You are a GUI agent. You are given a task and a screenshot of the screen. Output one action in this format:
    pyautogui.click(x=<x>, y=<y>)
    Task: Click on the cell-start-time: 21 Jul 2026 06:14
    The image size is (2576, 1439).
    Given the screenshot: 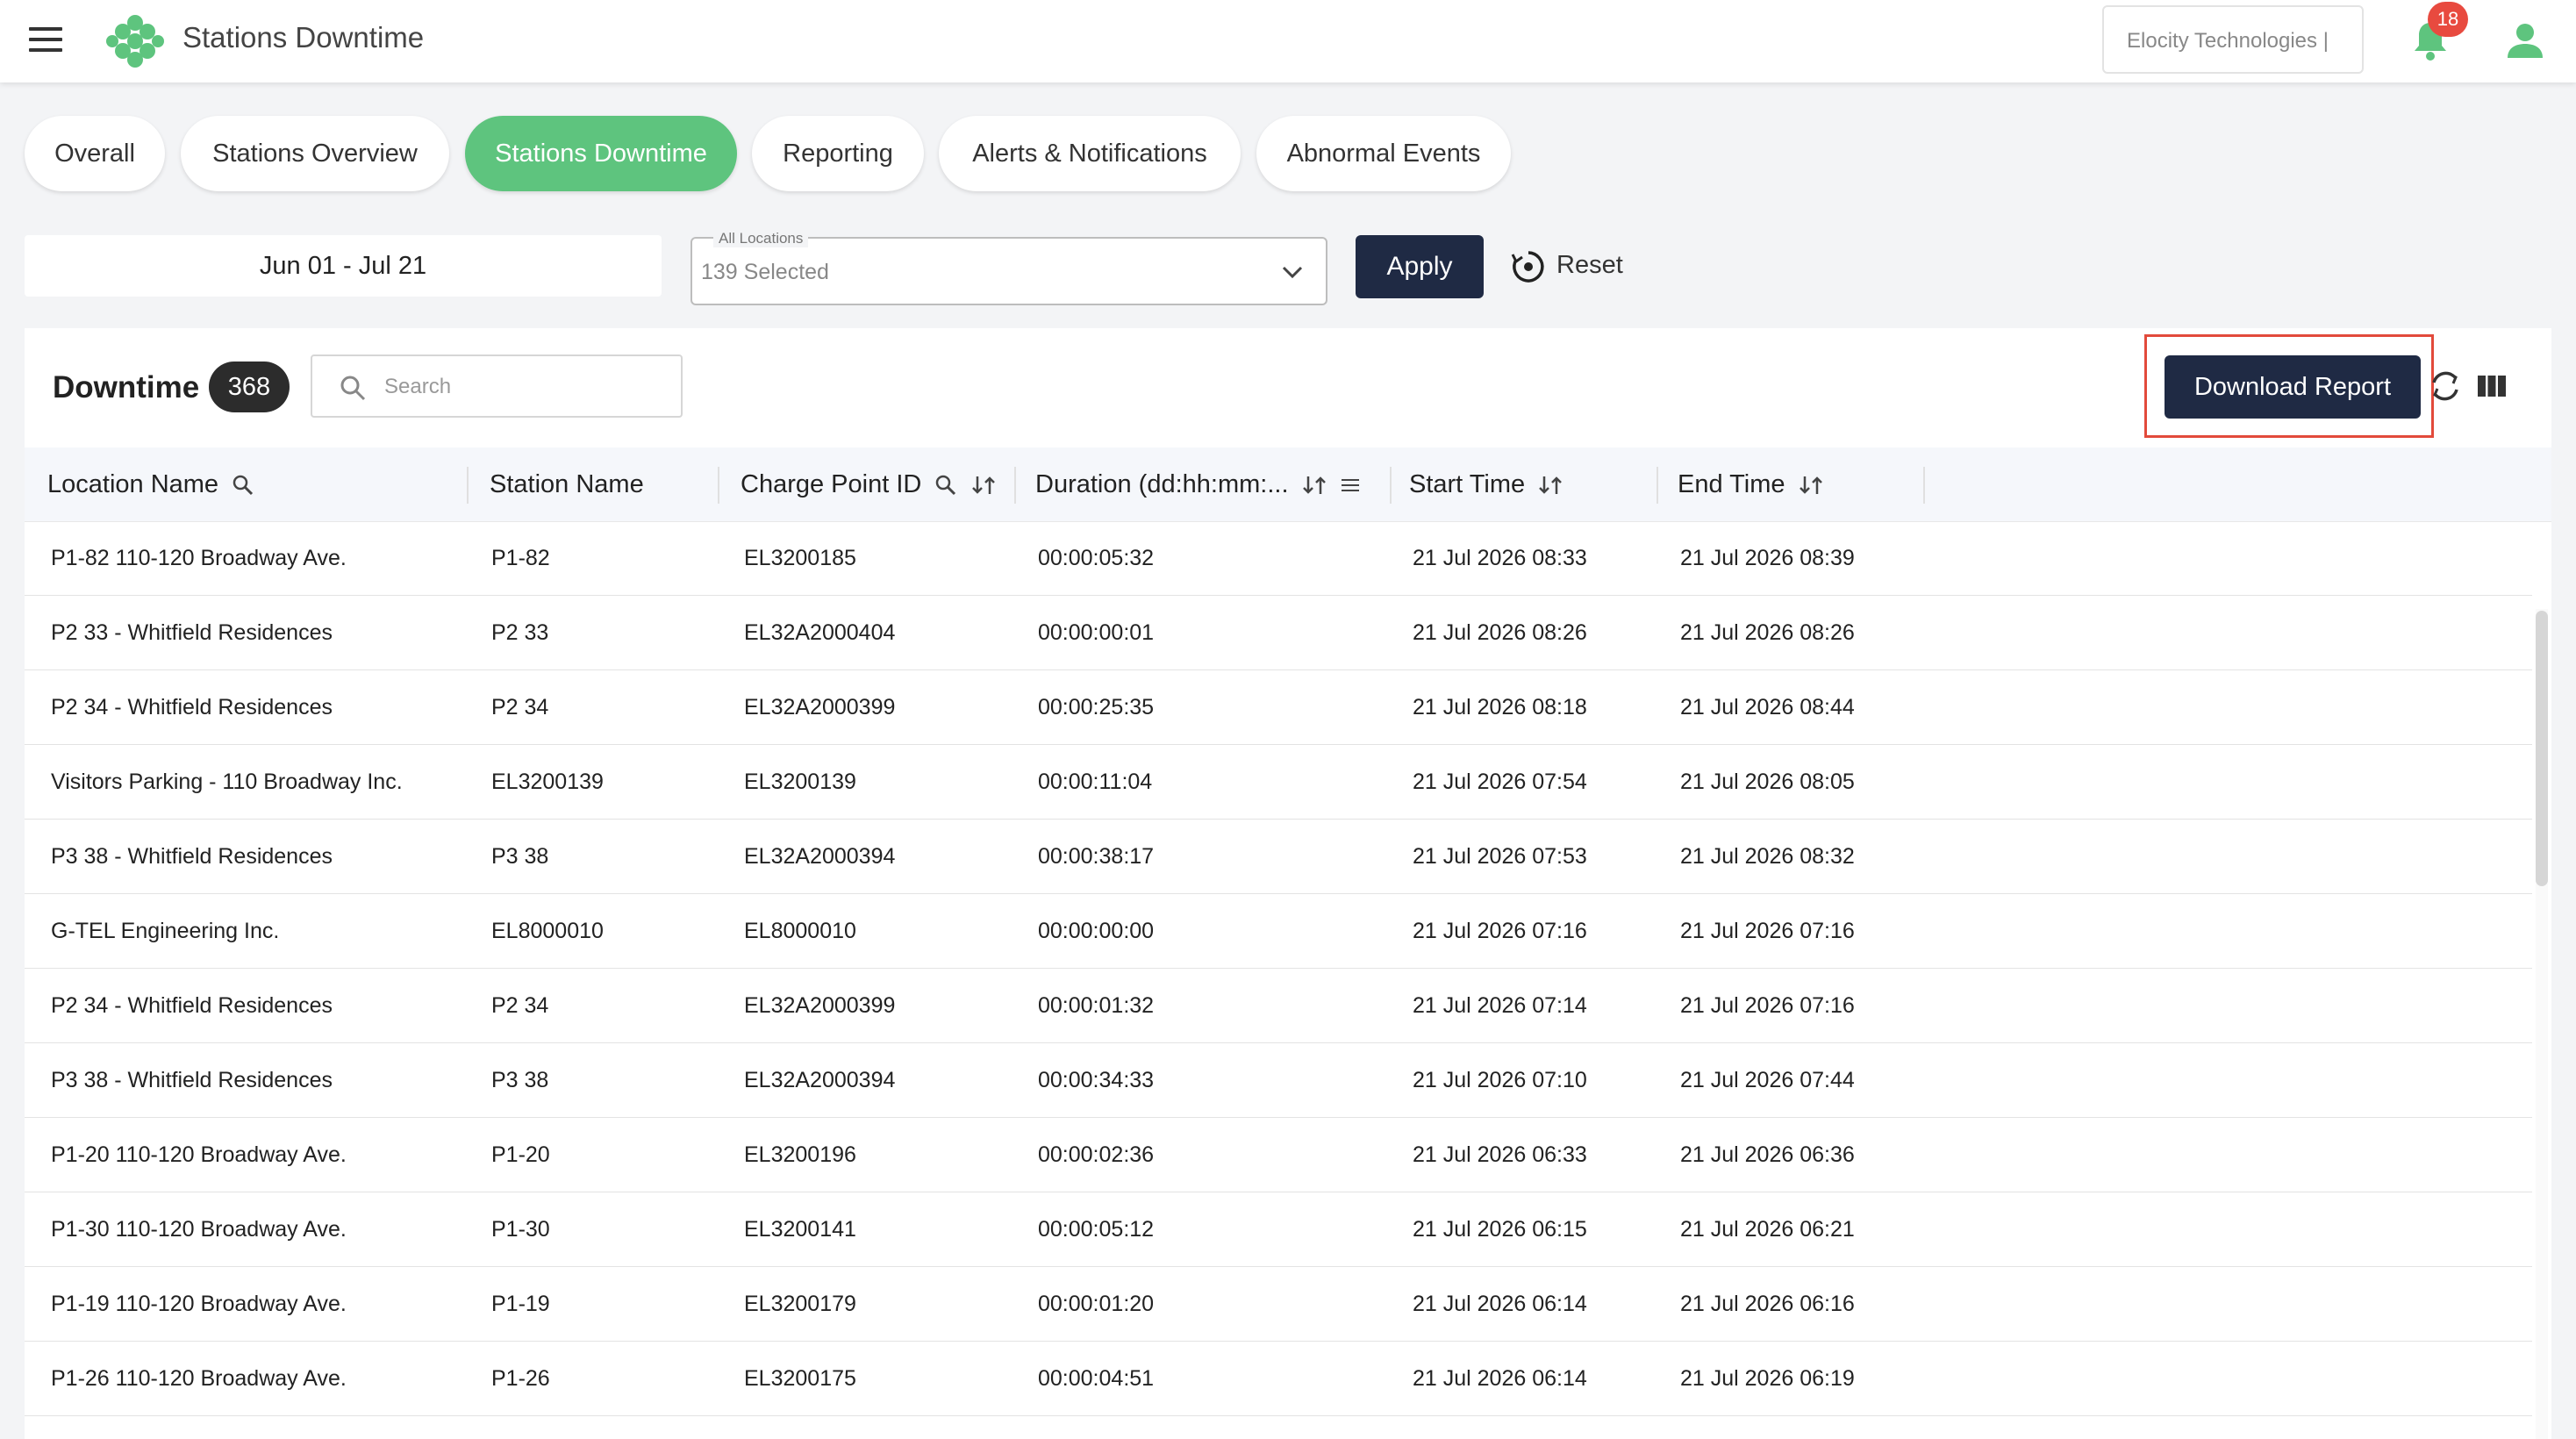 What is the action you would take?
    pyautogui.click(x=1500, y=1304)
    